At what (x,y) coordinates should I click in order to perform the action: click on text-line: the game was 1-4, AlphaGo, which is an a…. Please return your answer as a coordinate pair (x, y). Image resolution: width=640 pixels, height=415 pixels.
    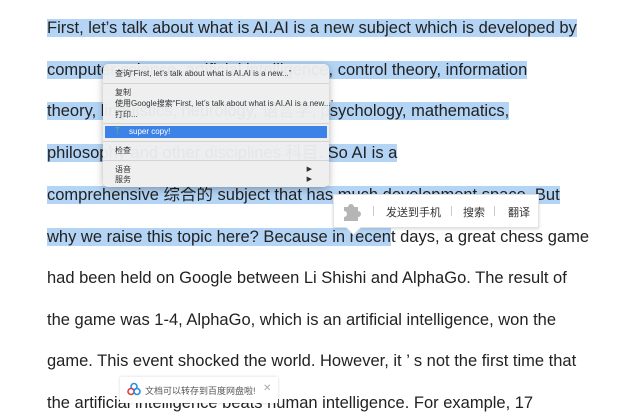
    Looking at the image, I should click on (301, 320).